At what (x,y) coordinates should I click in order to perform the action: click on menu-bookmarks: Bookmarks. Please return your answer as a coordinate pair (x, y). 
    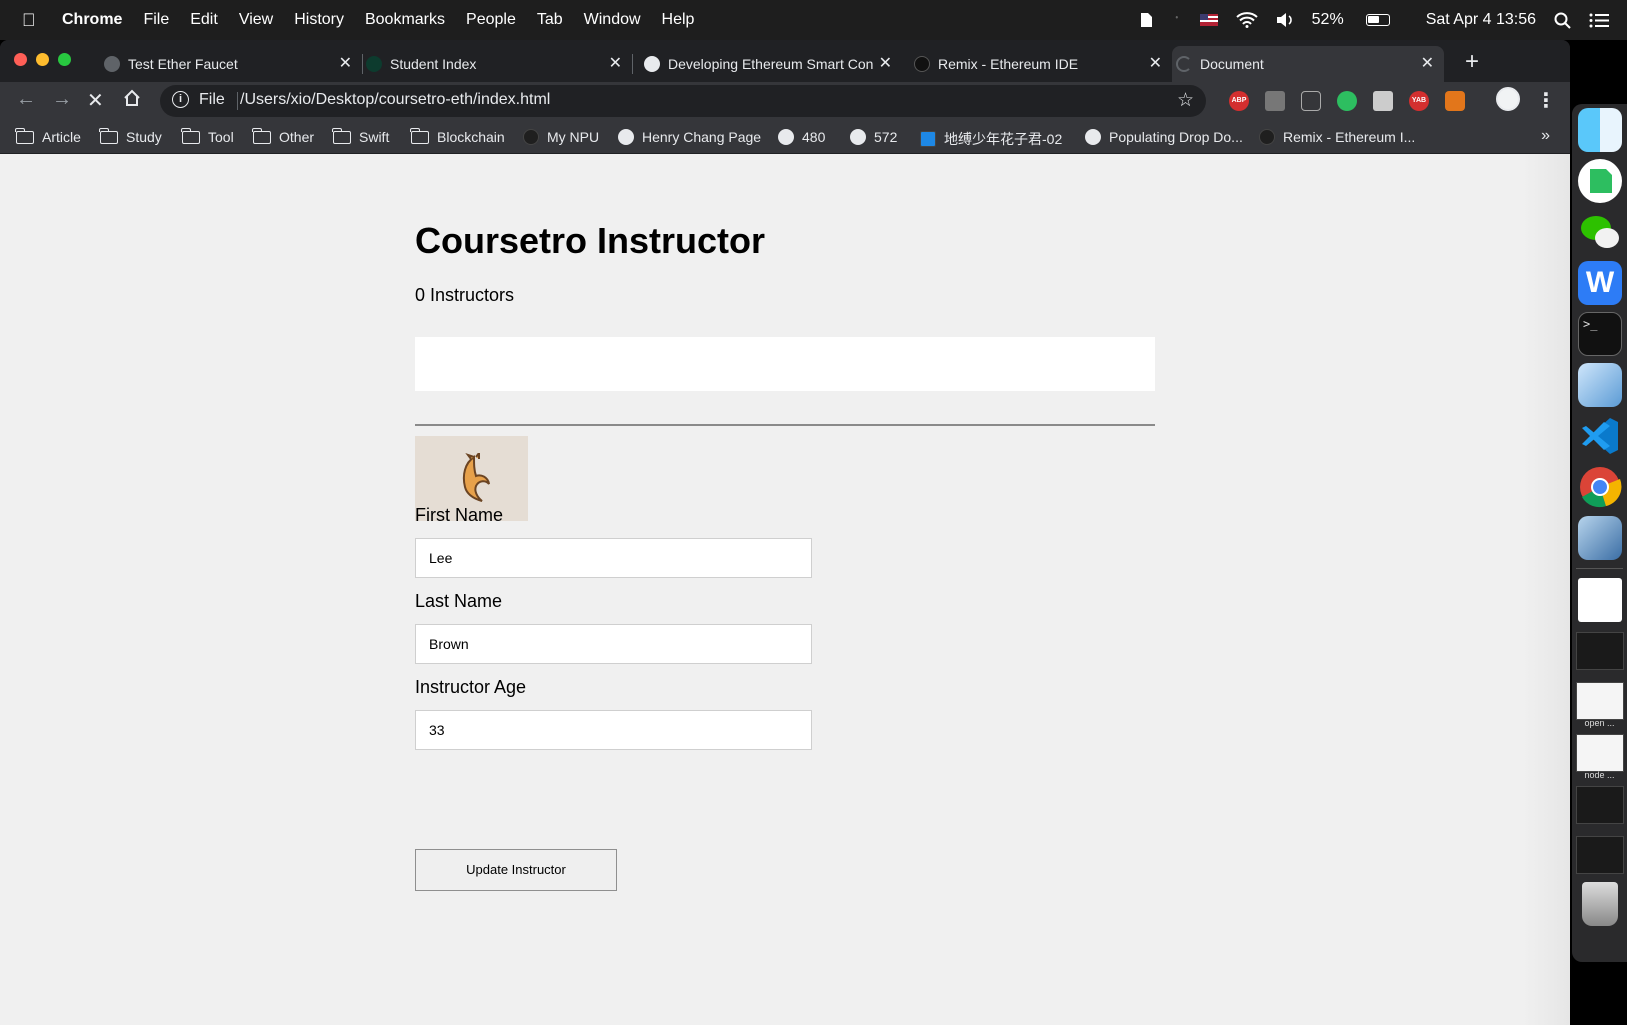
    Looking at the image, I should click on (405, 20).